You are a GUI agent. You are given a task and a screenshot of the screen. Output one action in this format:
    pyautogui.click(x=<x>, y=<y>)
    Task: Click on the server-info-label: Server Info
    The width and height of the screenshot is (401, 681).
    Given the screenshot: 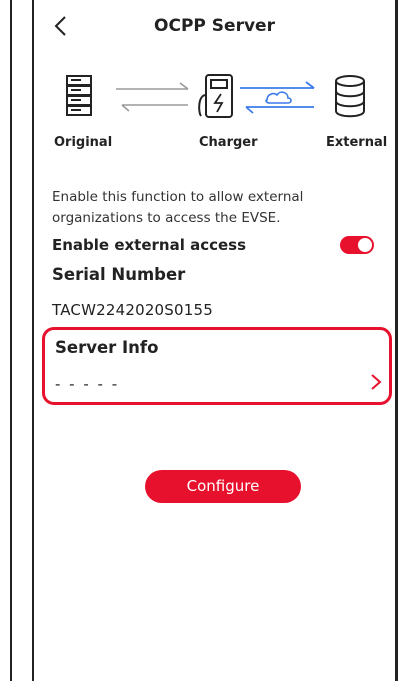 What is the action you would take?
    pyautogui.click(x=107, y=347)
    